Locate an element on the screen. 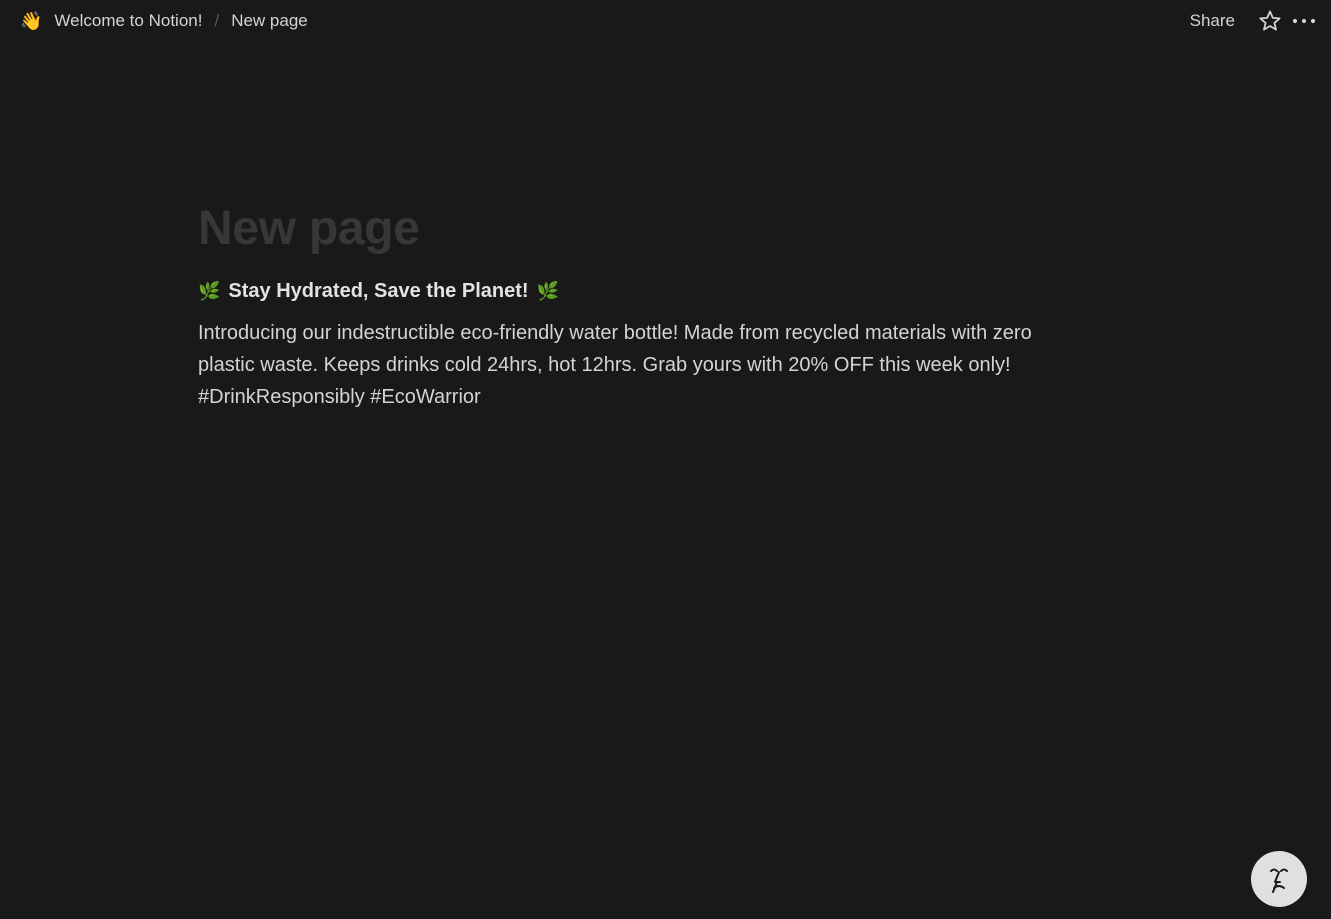 This screenshot has height=919, width=1331. waving-hand-icon: 👋 is located at coordinates (31, 21).